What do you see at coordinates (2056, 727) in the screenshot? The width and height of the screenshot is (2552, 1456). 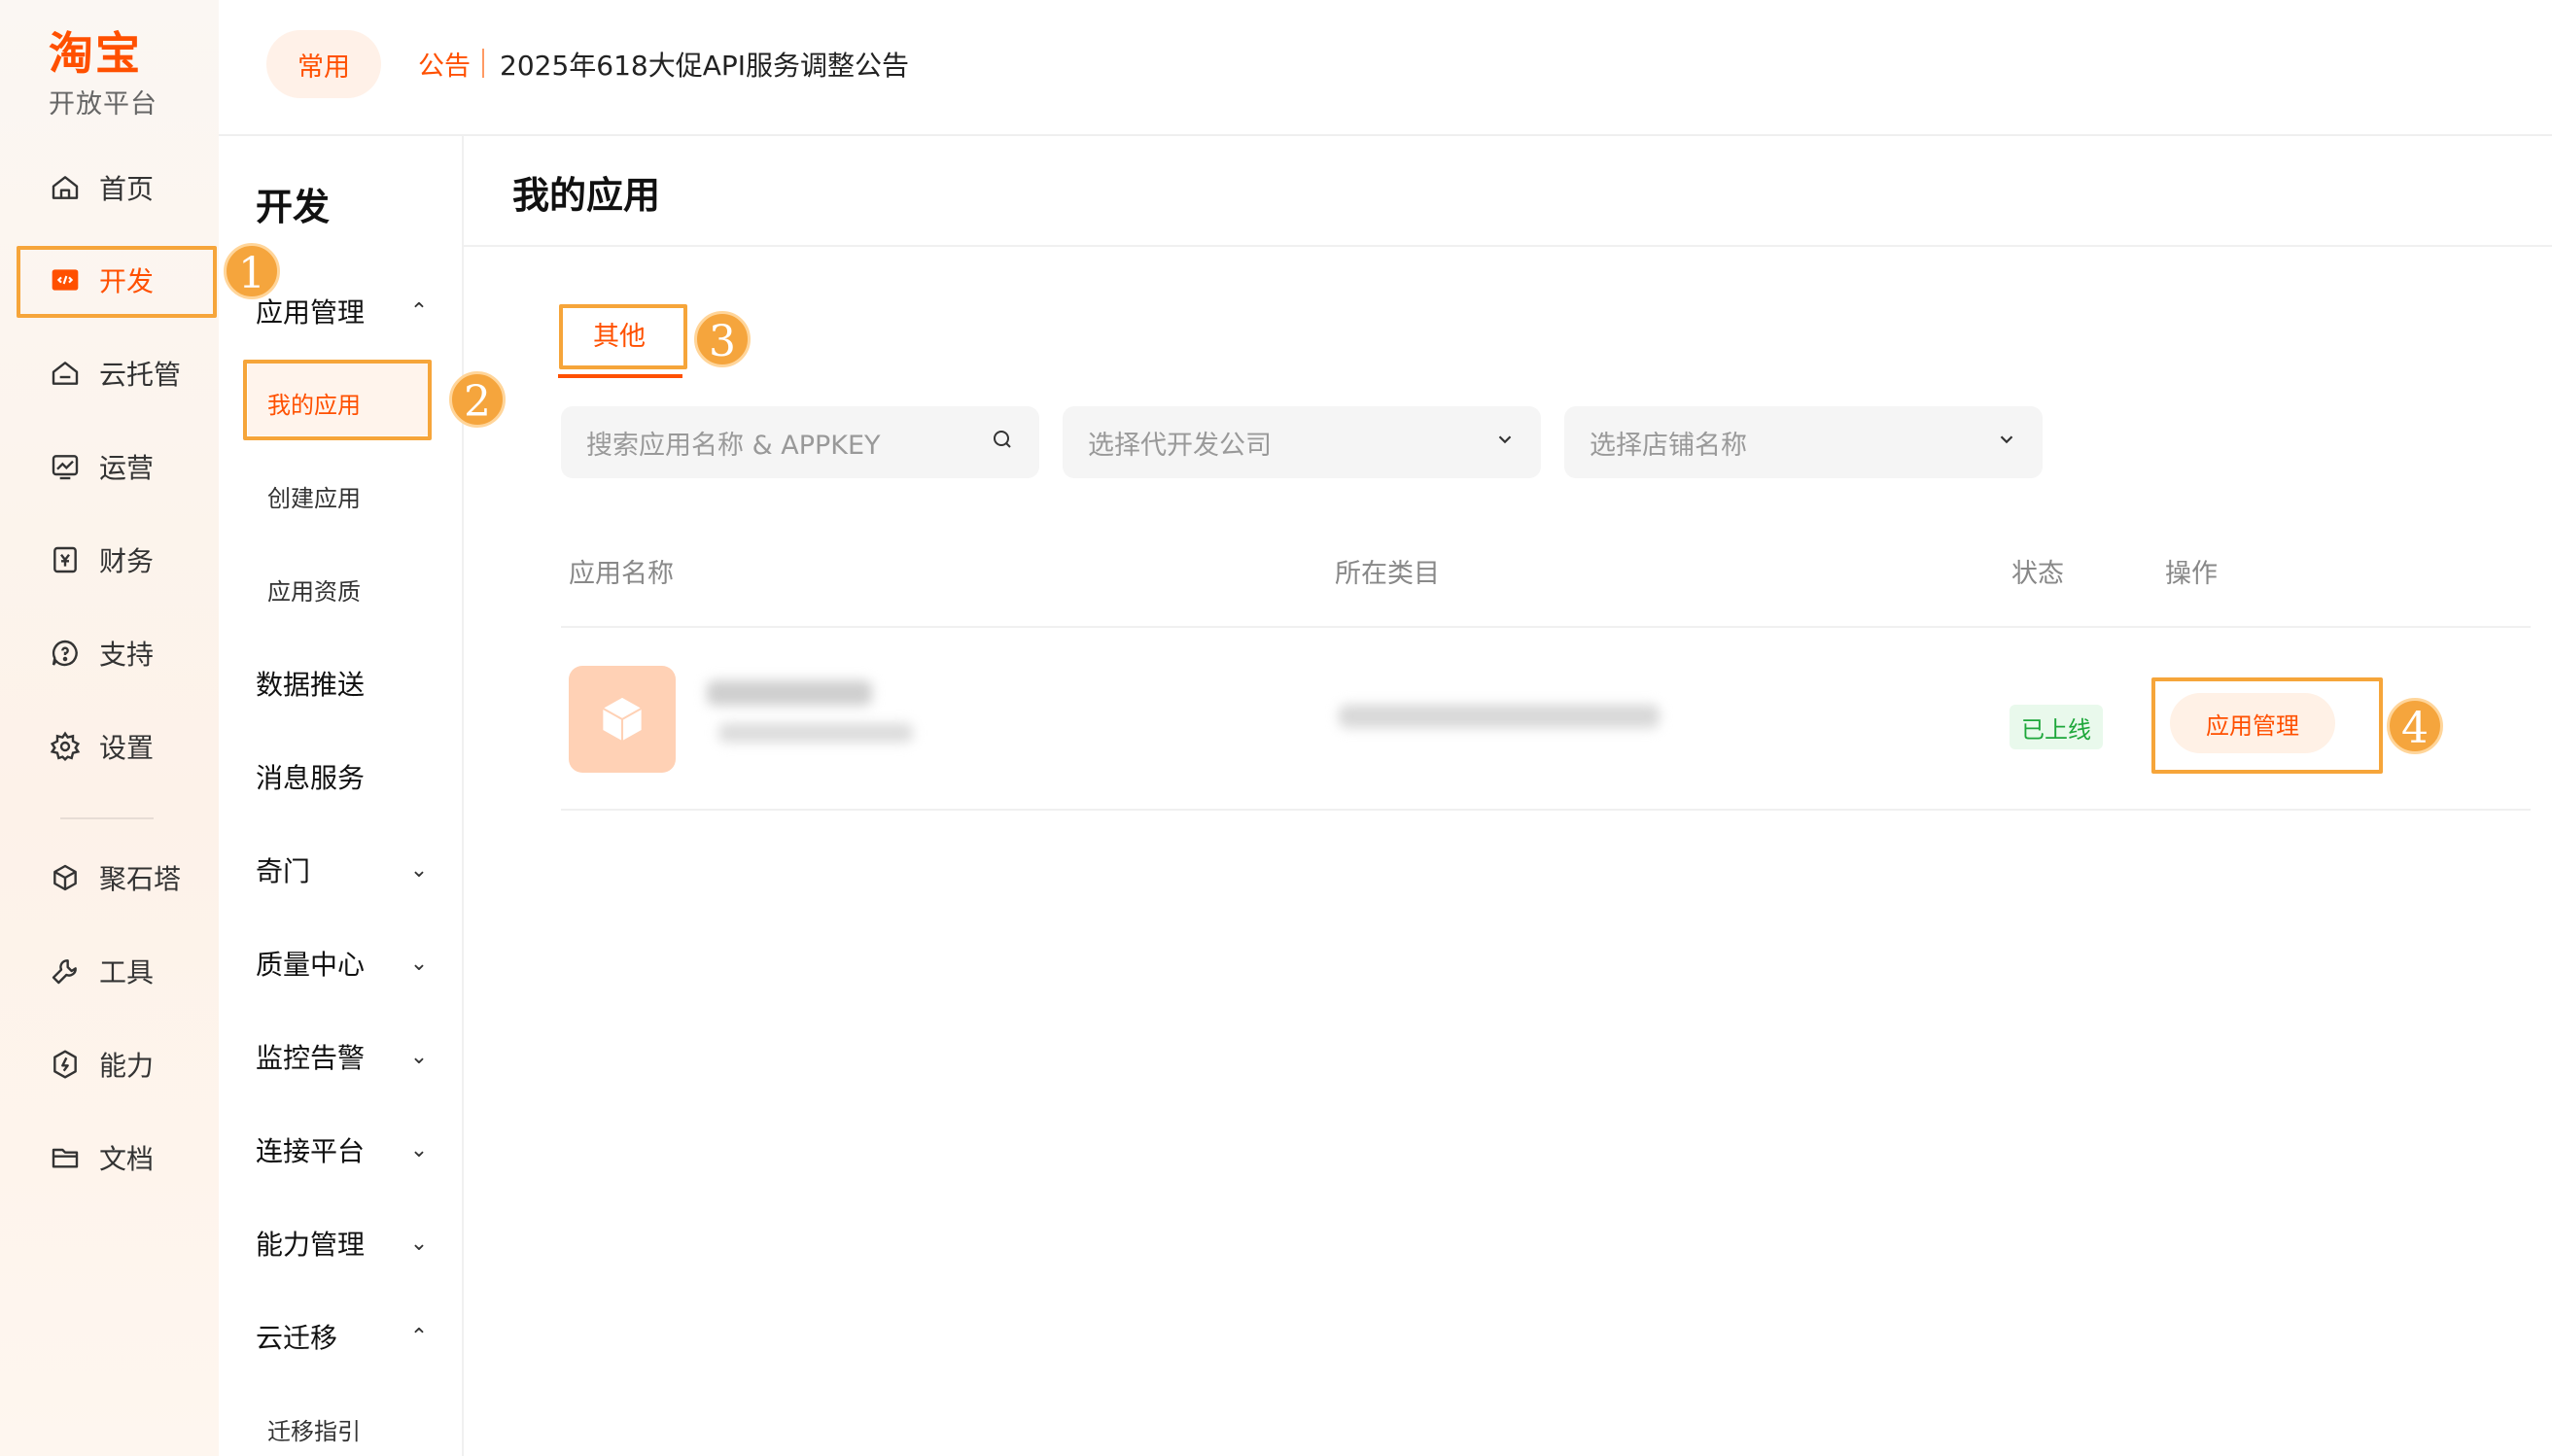 I see `status-badge: 已上线` at bounding box center [2056, 727].